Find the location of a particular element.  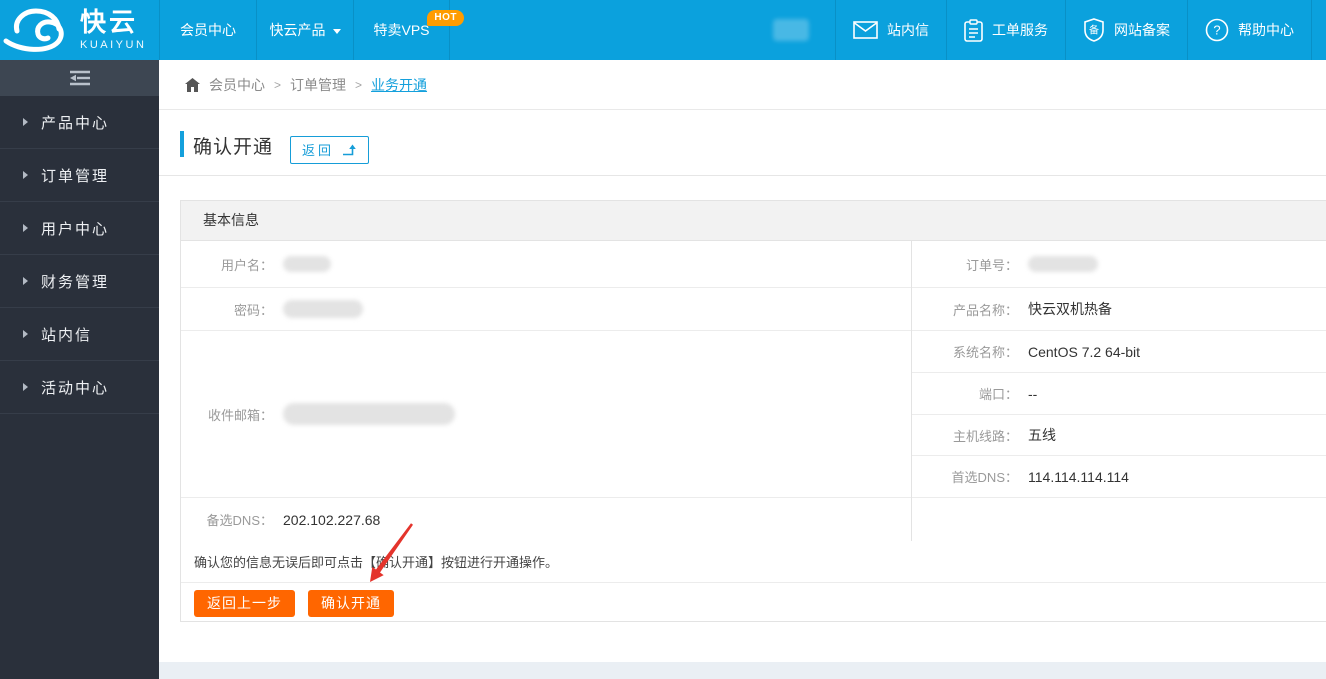

field-value: 202.102.227.68 is located at coordinates (332, 519).